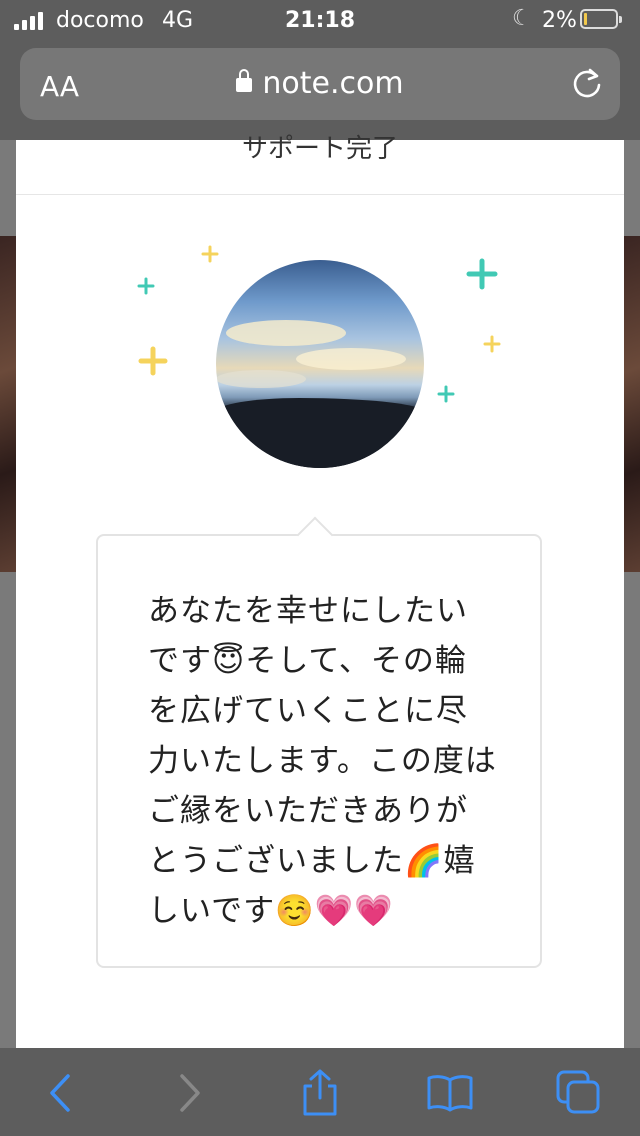  Describe the element at coordinates (579, 1093) in the screenshot. I see `tabs-icon` at that location.